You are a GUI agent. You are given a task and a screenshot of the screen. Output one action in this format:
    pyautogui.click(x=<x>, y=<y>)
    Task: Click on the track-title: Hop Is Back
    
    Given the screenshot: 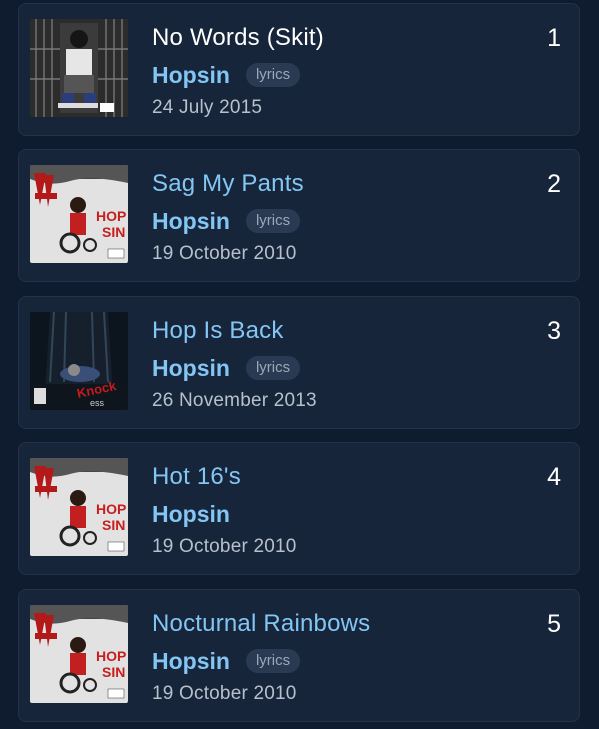 What is the action you would take?
    pyautogui.click(x=218, y=331)
    